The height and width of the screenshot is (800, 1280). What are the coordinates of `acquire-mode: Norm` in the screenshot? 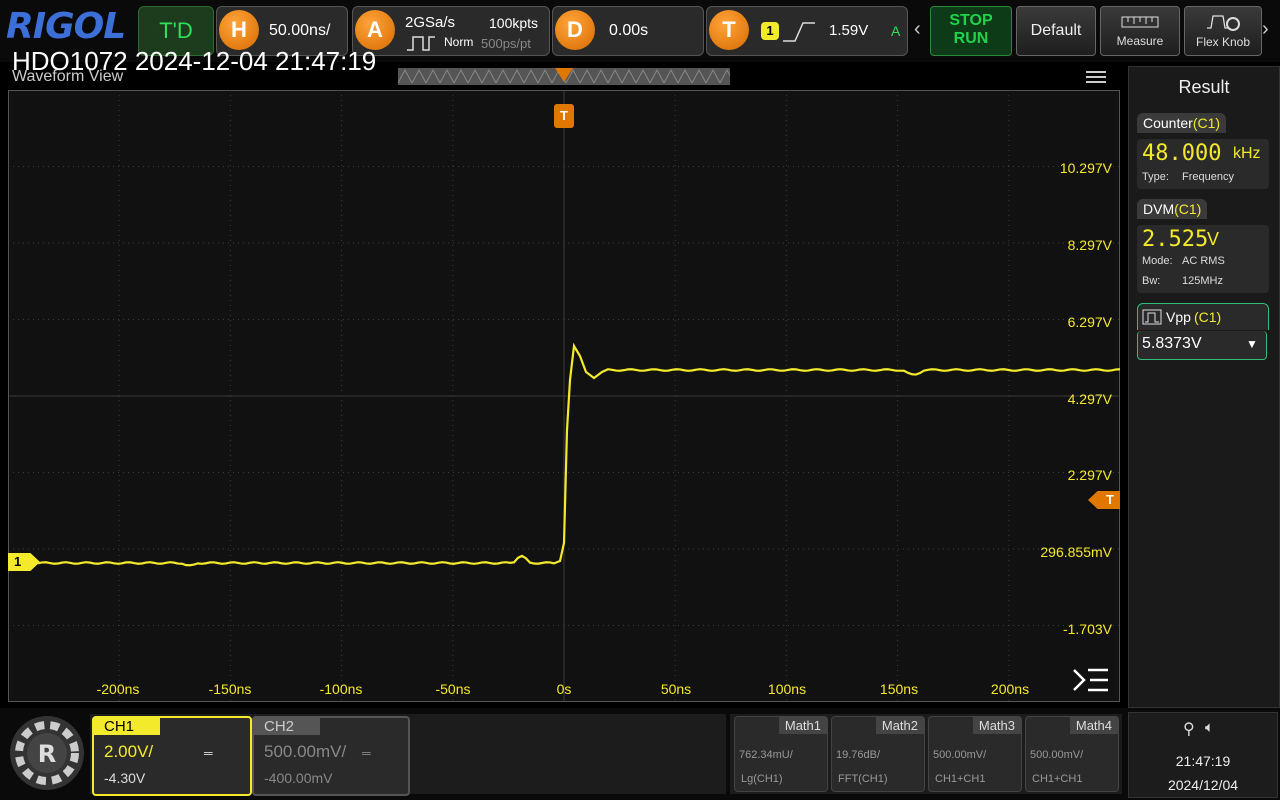 It's located at (459, 42).